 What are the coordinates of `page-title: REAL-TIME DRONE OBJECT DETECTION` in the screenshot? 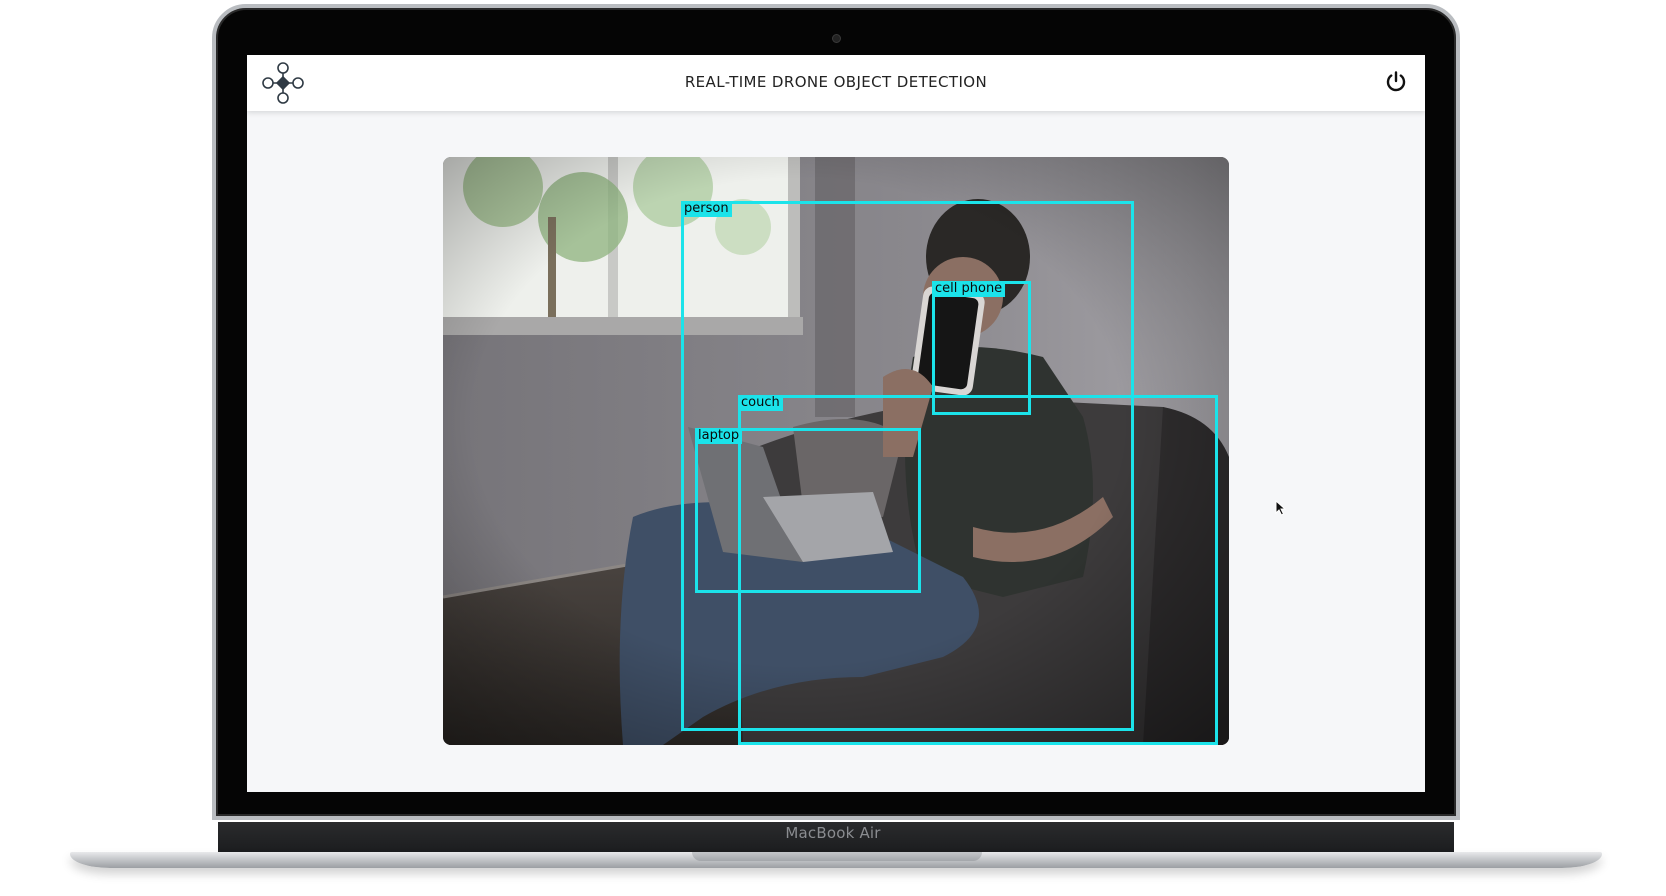 It's located at (836, 82).